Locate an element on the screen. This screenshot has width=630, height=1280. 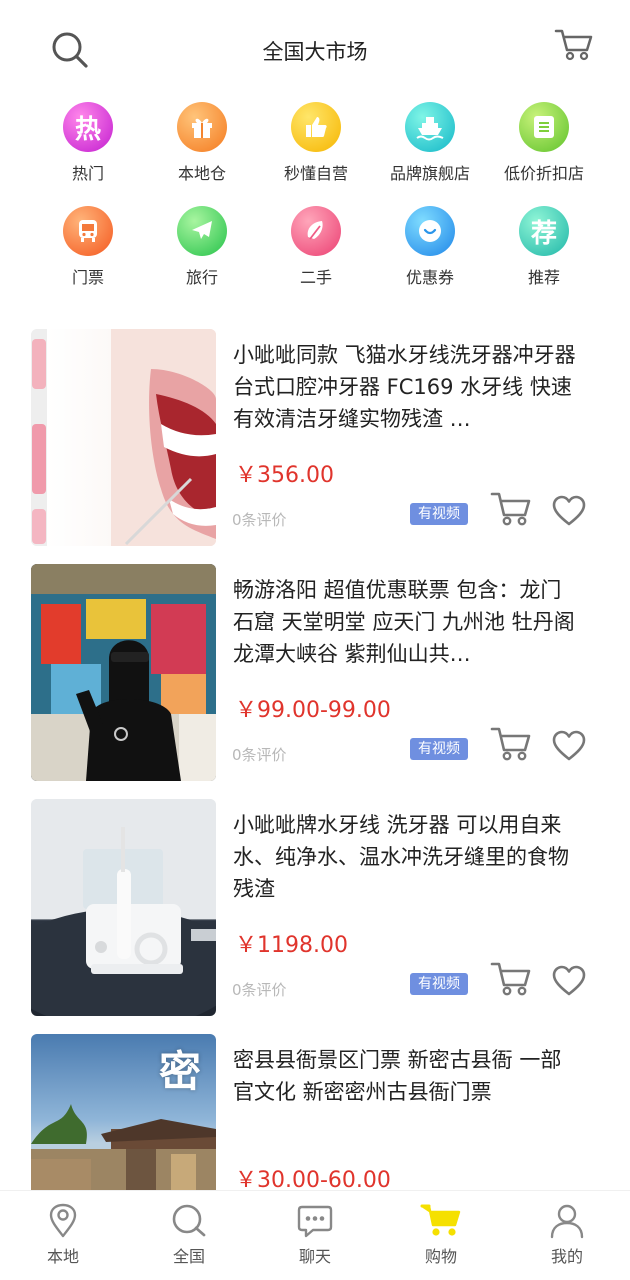
top-header: 全国大市场 is located at coordinates (315, 50).